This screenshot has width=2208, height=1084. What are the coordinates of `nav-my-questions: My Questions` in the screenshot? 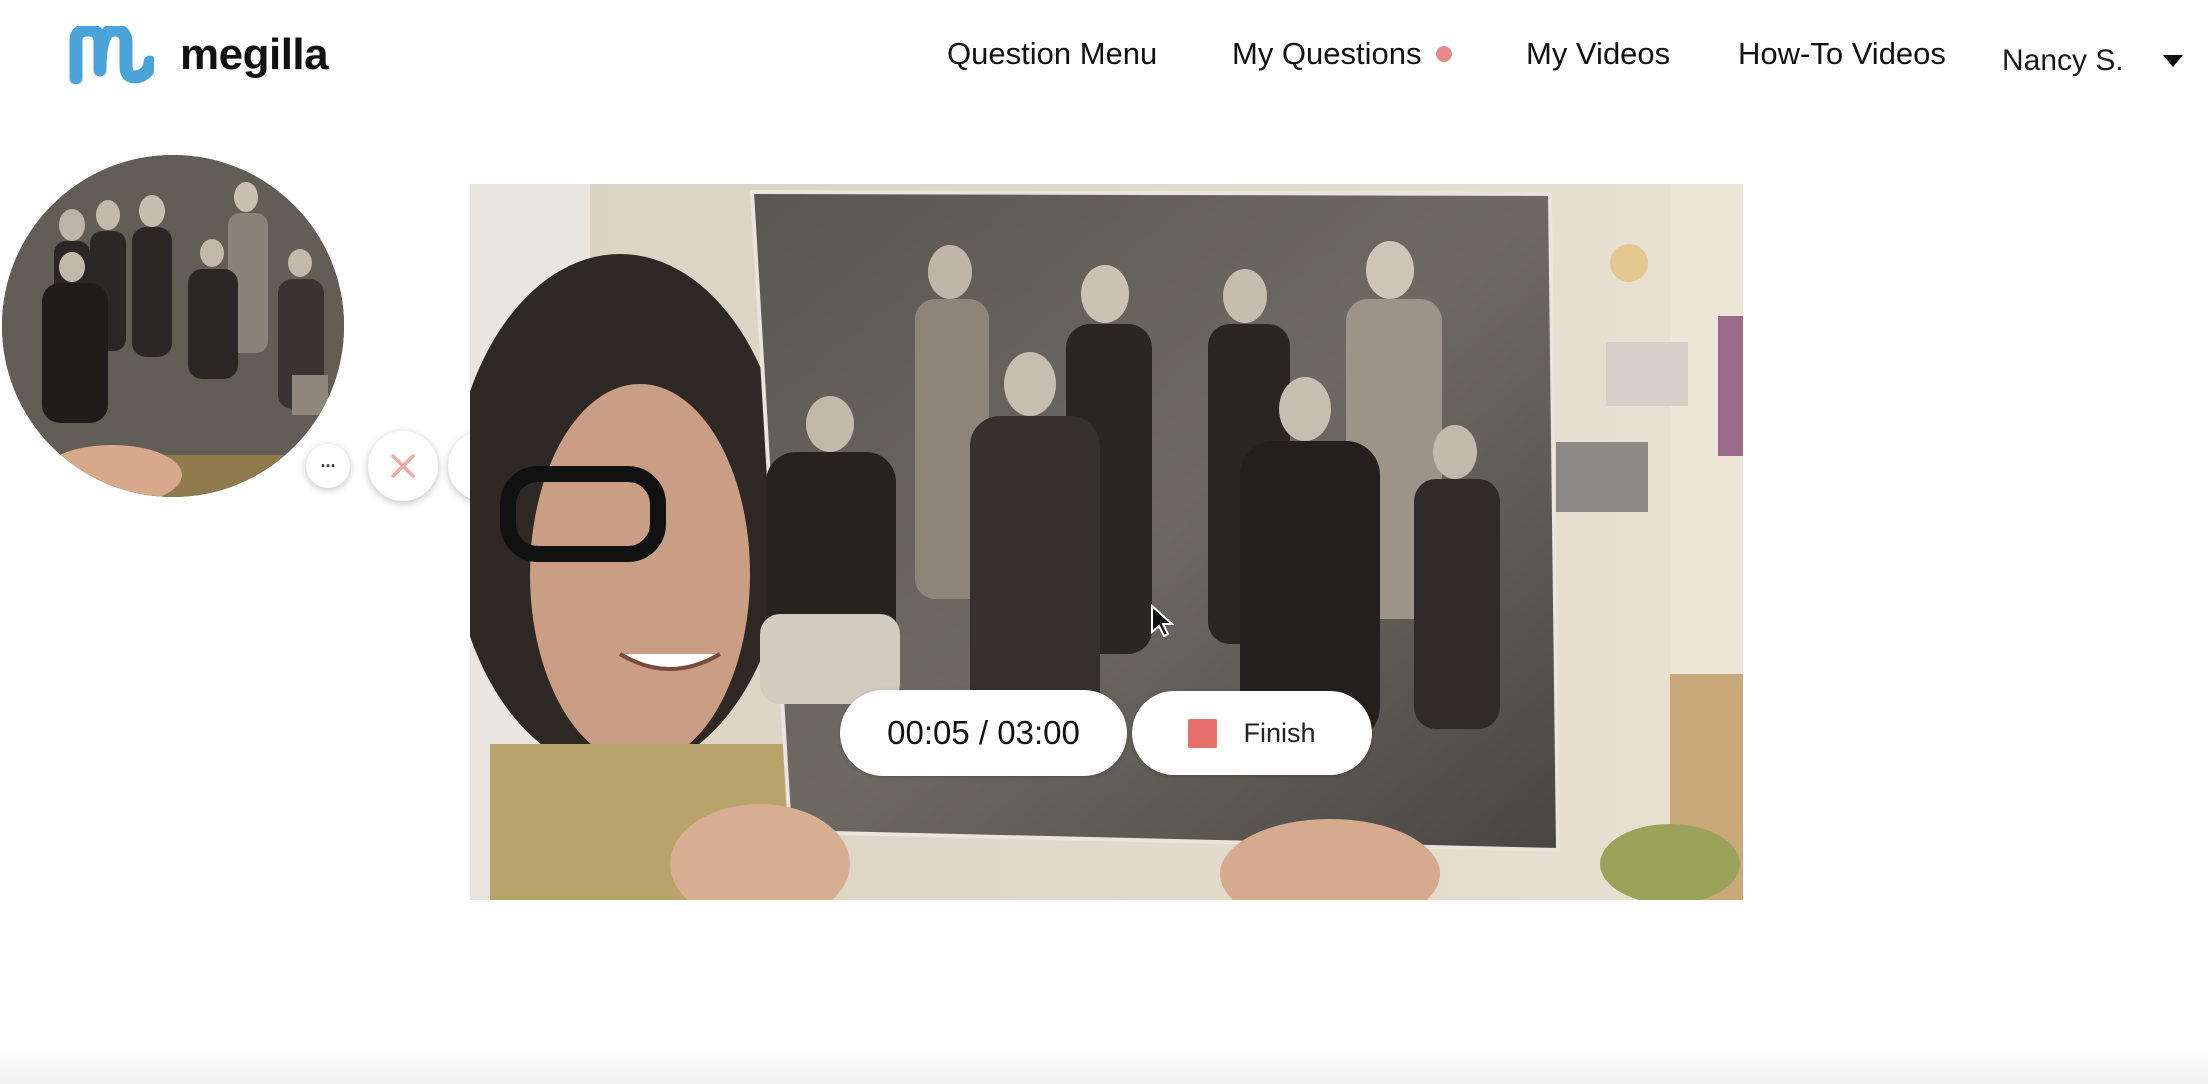 It's located at (1342, 54).